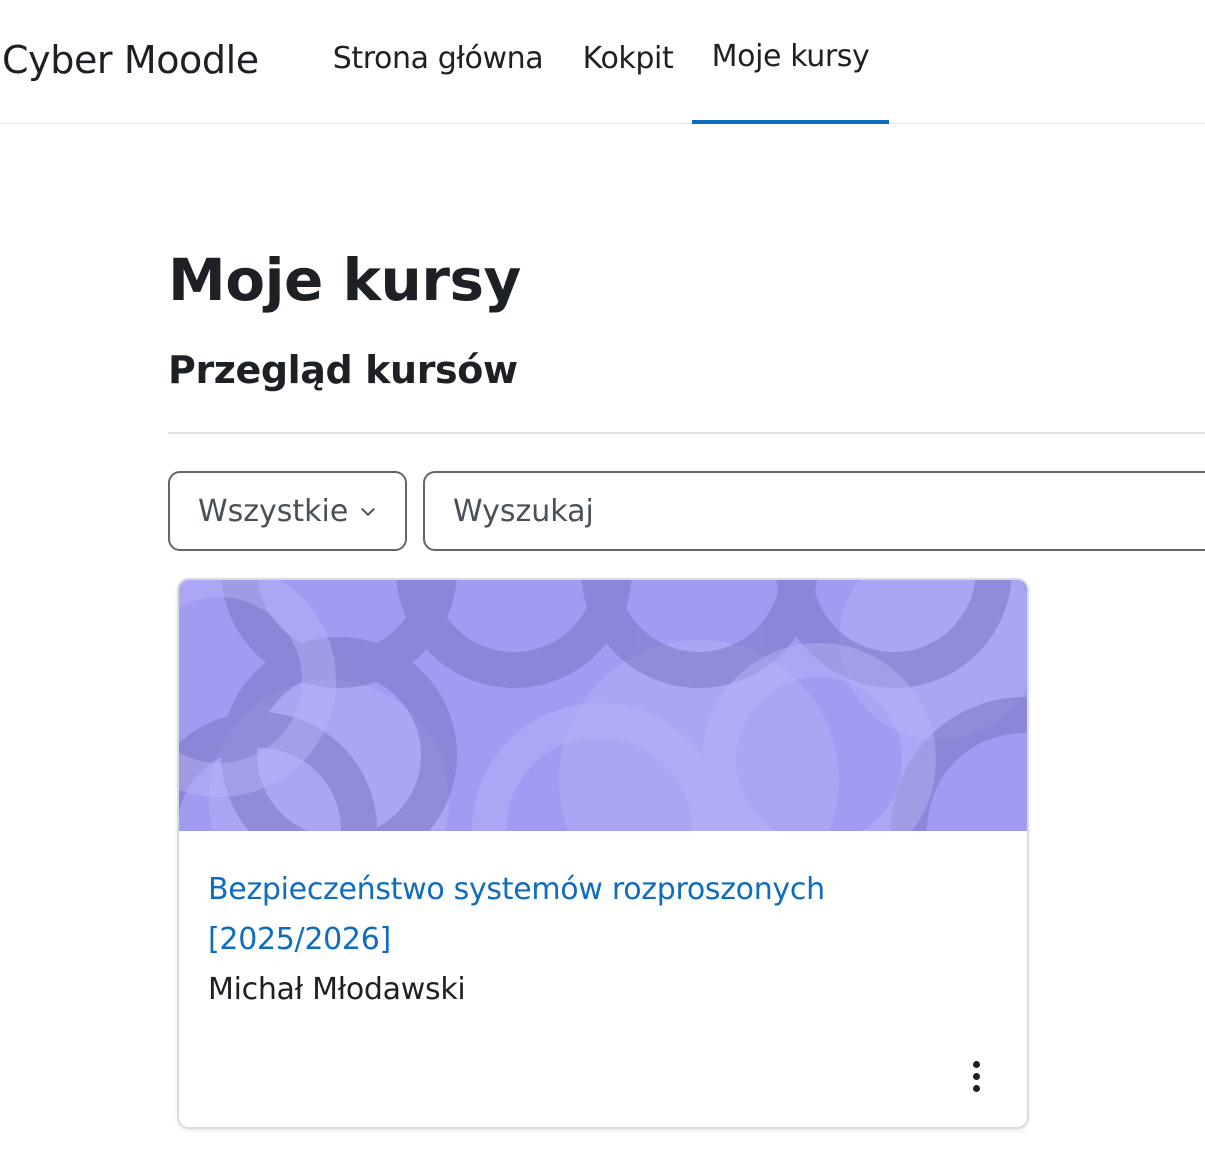 This screenshot has height=1170, width=1205. I want to click on section-title: Przegląd kursów, so click(343, 370).